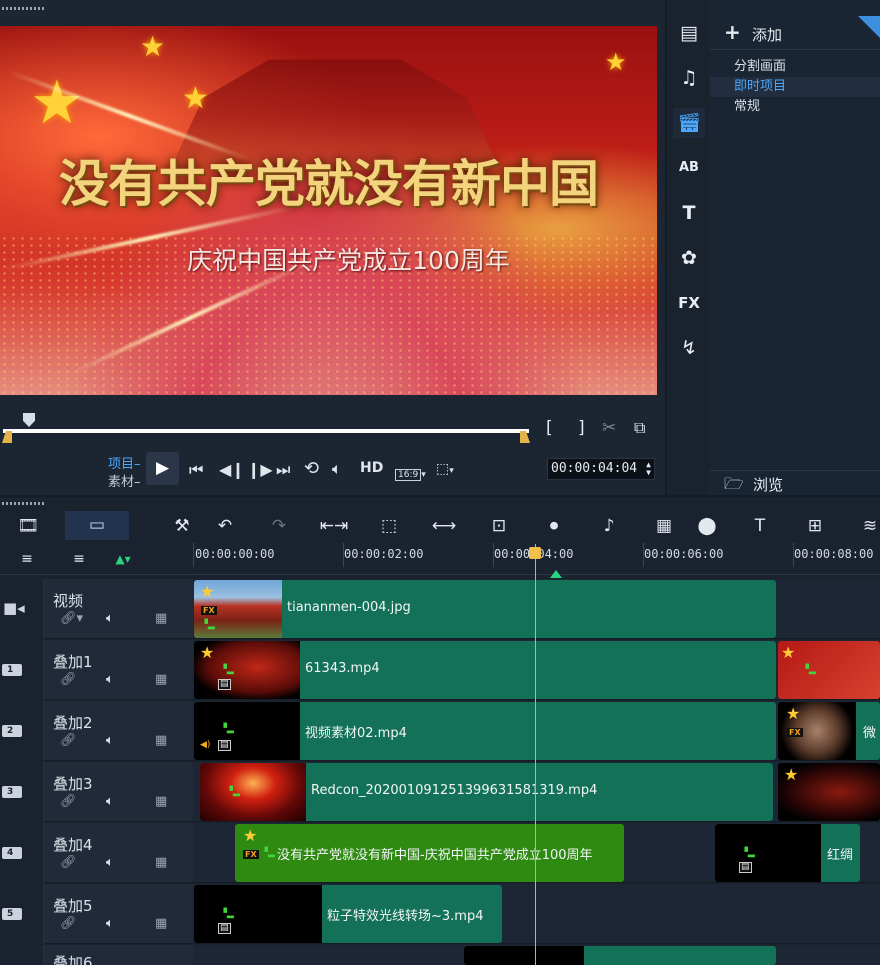  What do you see at coordinates (760, 526) in the screenshot?
I see `title-editor-icon: T` at bounding box center [760, 526].